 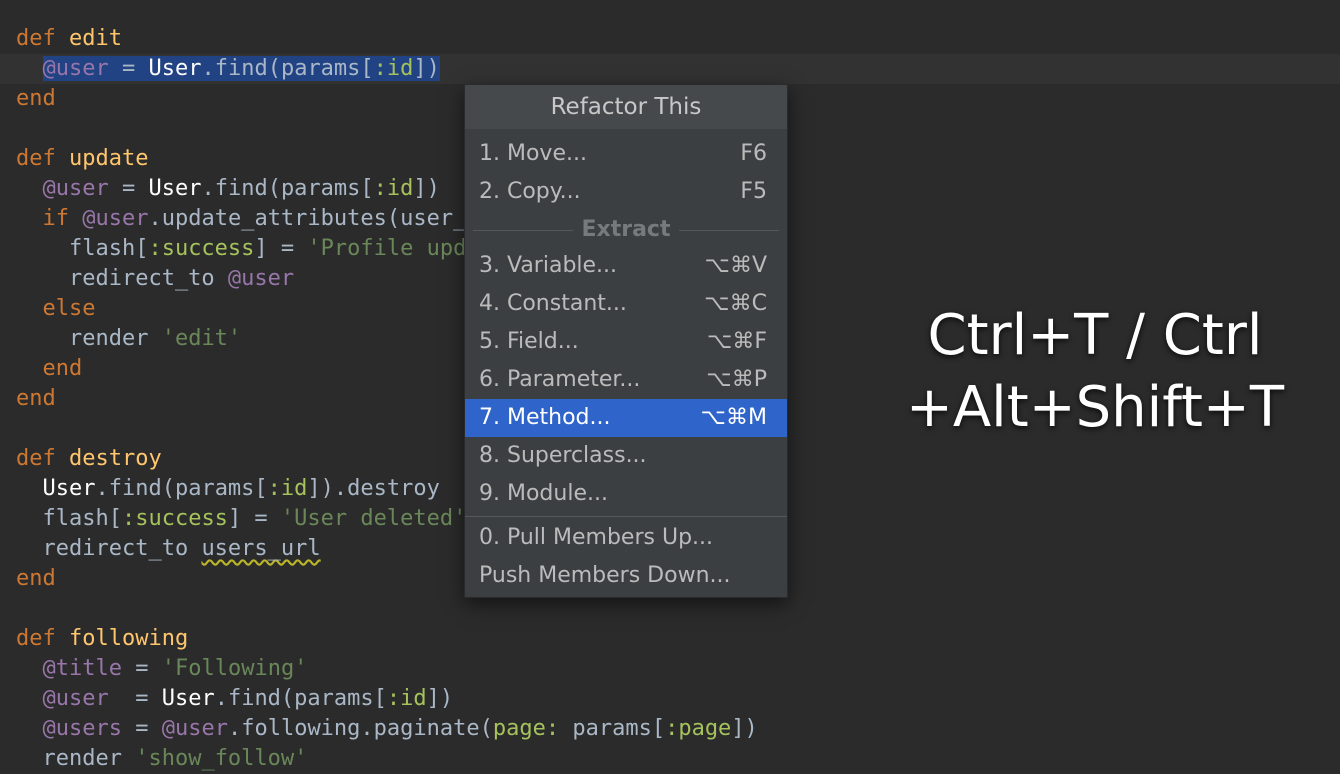 I want to click on code-token: redirect_to, so click(x=122, y=278).